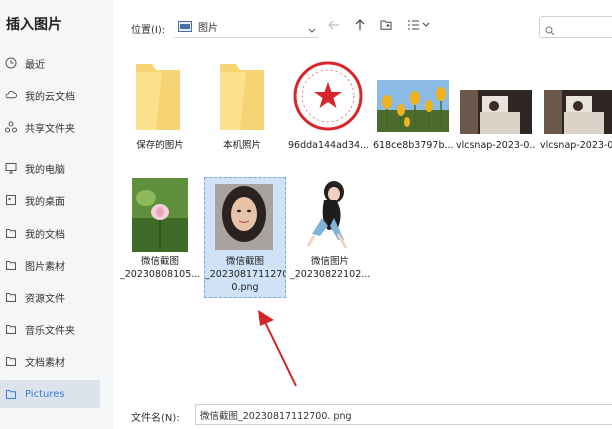 Image resolution: width=612 pixels, height=429 pixels. What do you see at coordinates (334, 25) in the screenshot?
I see `back-arrow-icon` at bounding box center [334, 25].